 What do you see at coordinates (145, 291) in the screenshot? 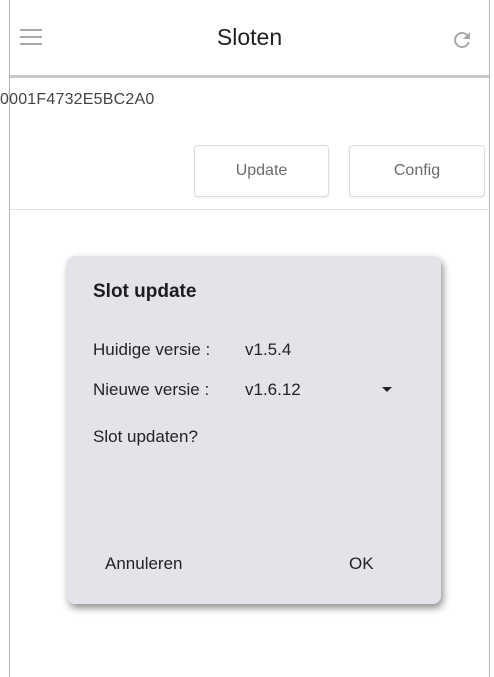
I see `dialog-title: Slot update` at bounding box center [145, 291].